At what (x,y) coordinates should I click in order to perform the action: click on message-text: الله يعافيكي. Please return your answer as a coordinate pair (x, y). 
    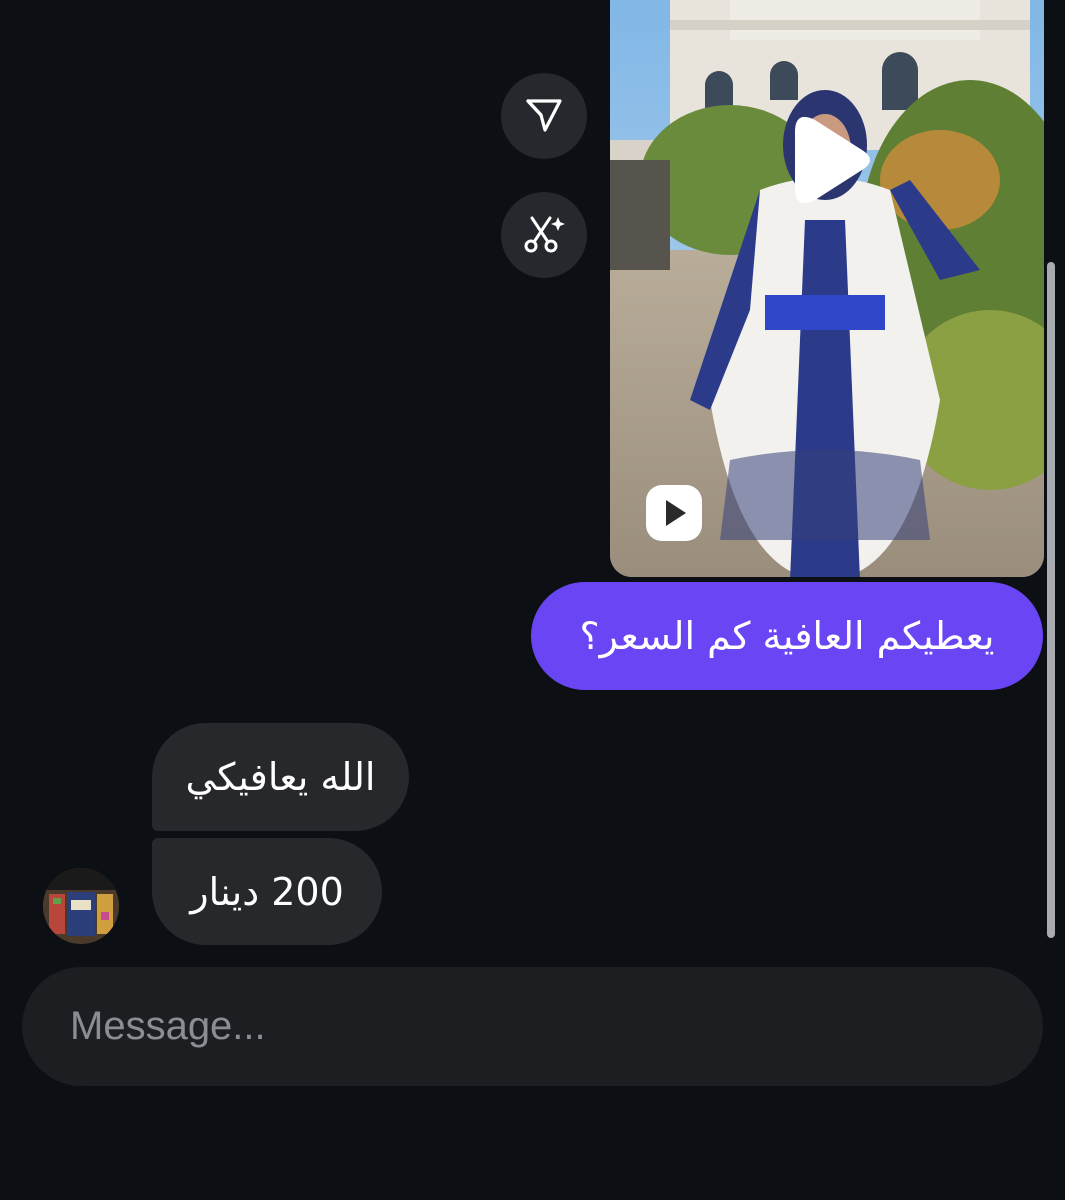
    Looking at the image, I should click on (280, 777).